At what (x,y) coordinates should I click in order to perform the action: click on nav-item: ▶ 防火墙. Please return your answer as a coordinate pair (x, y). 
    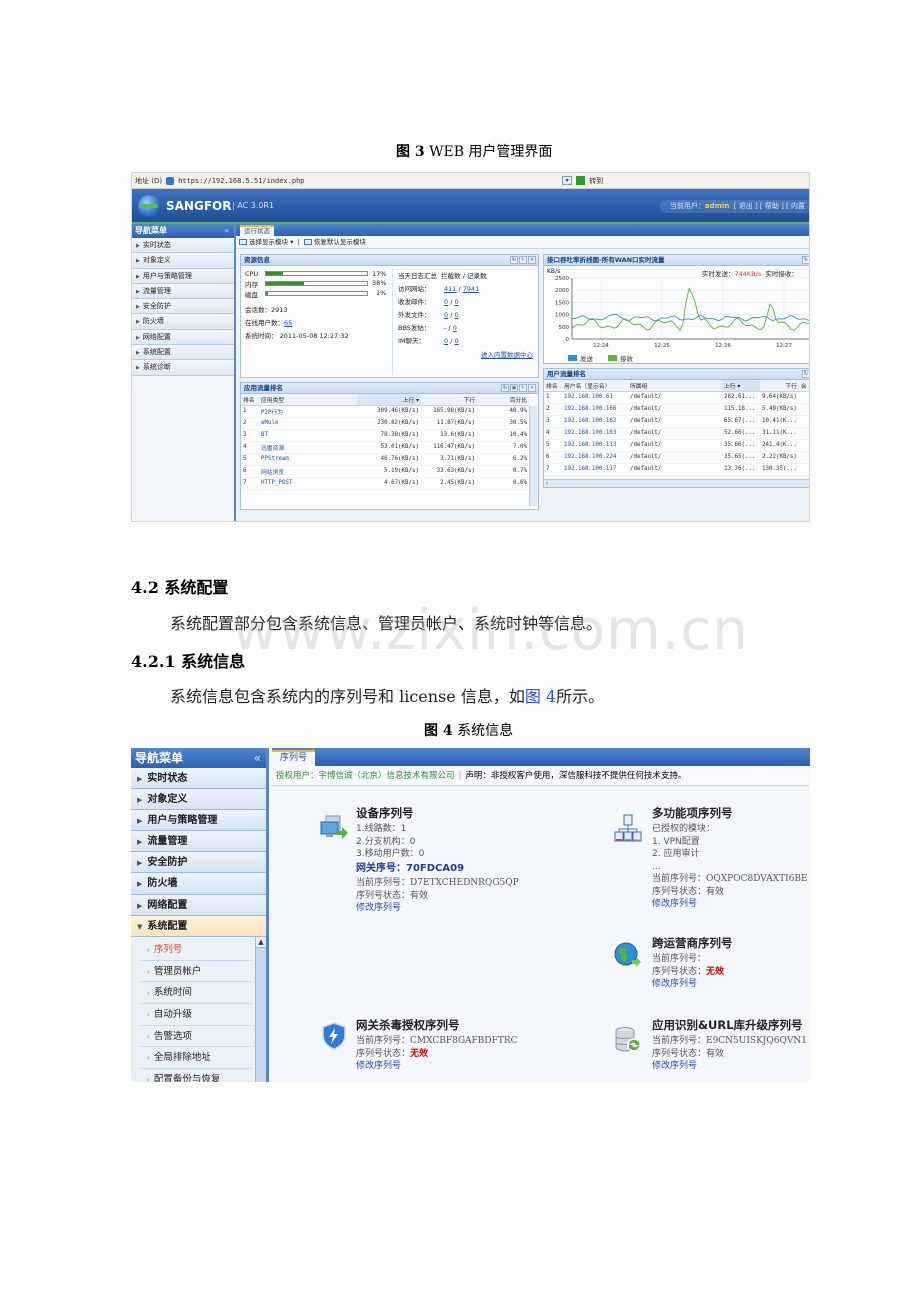
    Looking at the image, I should click on (198, 884).